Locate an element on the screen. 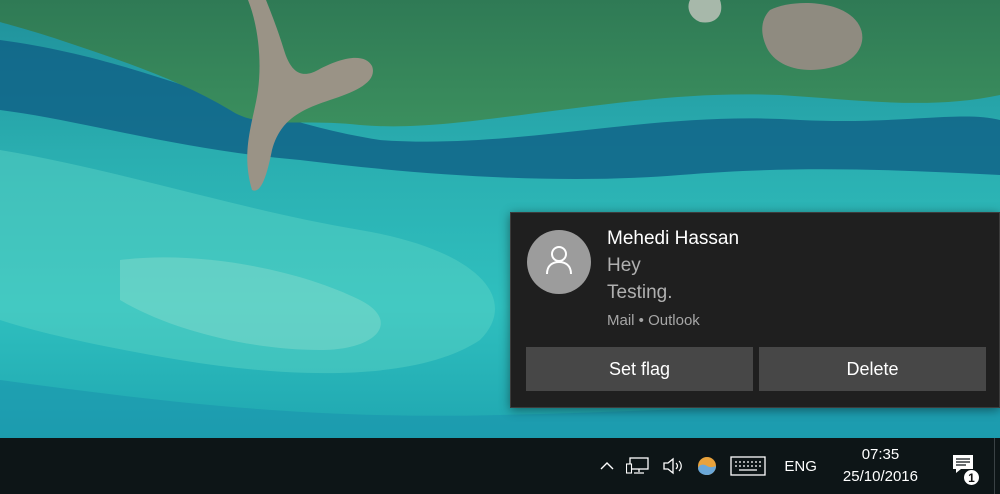 This screenshot has height=494, width=1000. sender-avatar is located at coordinates (559, 262).